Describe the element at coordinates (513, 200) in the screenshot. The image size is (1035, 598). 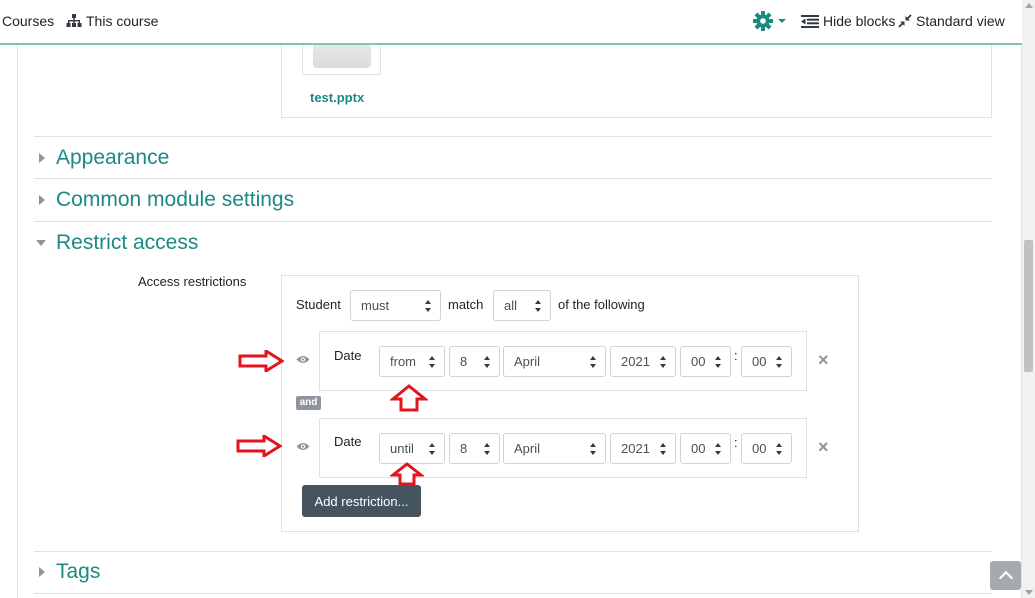
I see `section-common-module-toggle: Common module settings` at that location.